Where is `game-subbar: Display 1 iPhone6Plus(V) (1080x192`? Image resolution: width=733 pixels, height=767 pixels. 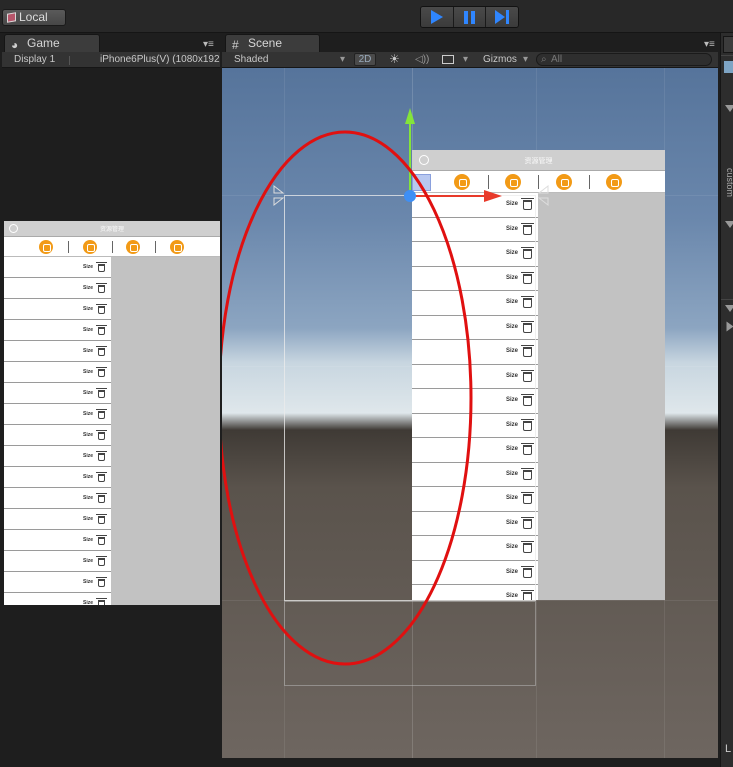 game-subbar: Display 1 iPhone6Plus(V) (1080x192 is located at coordinates (111, 60).